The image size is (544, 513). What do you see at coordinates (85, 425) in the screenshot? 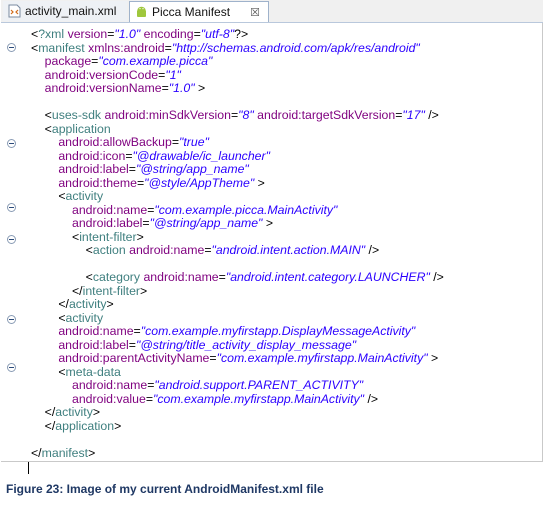
I see `code-token: application` at bounding box center [85, 425].